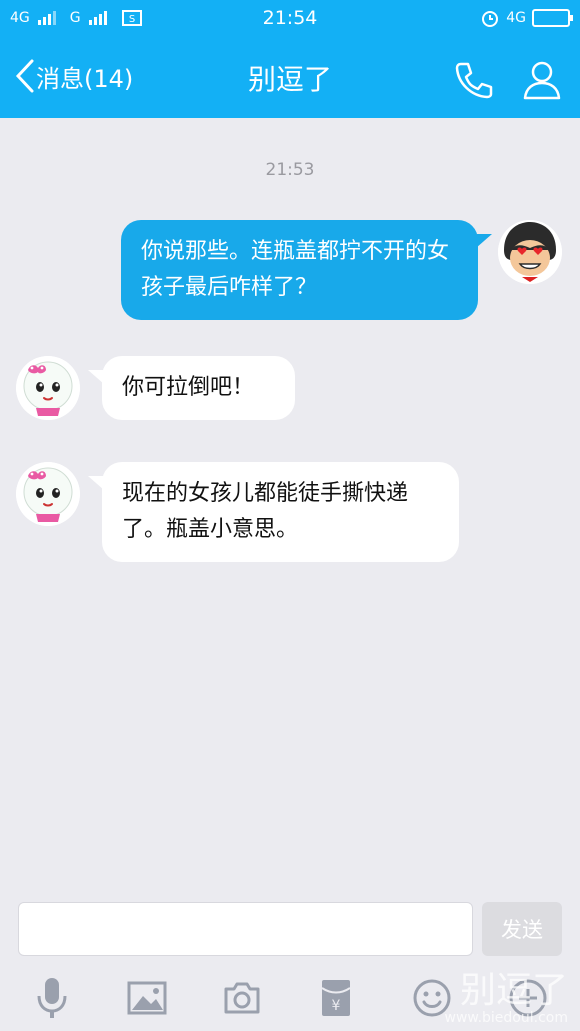 The image size is (580, 1031). I want to click on image-button, so click(147, 998).